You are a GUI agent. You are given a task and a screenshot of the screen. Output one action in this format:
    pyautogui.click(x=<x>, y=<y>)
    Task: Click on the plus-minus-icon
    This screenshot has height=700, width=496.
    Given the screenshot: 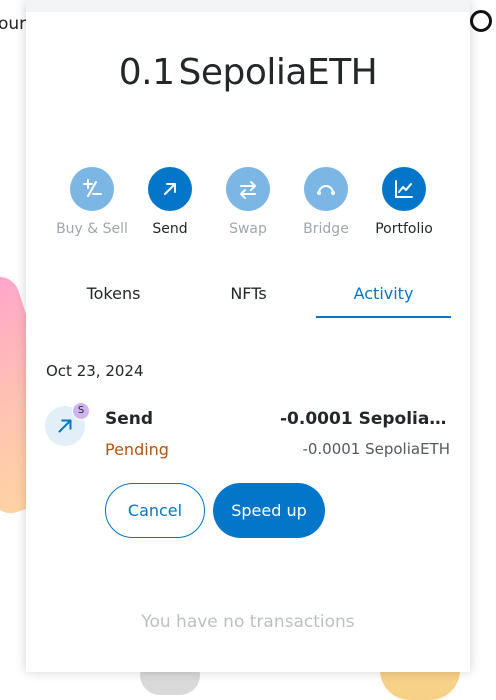 What is the action you would take?
    pyautogui.click(x=92, y=189)
    